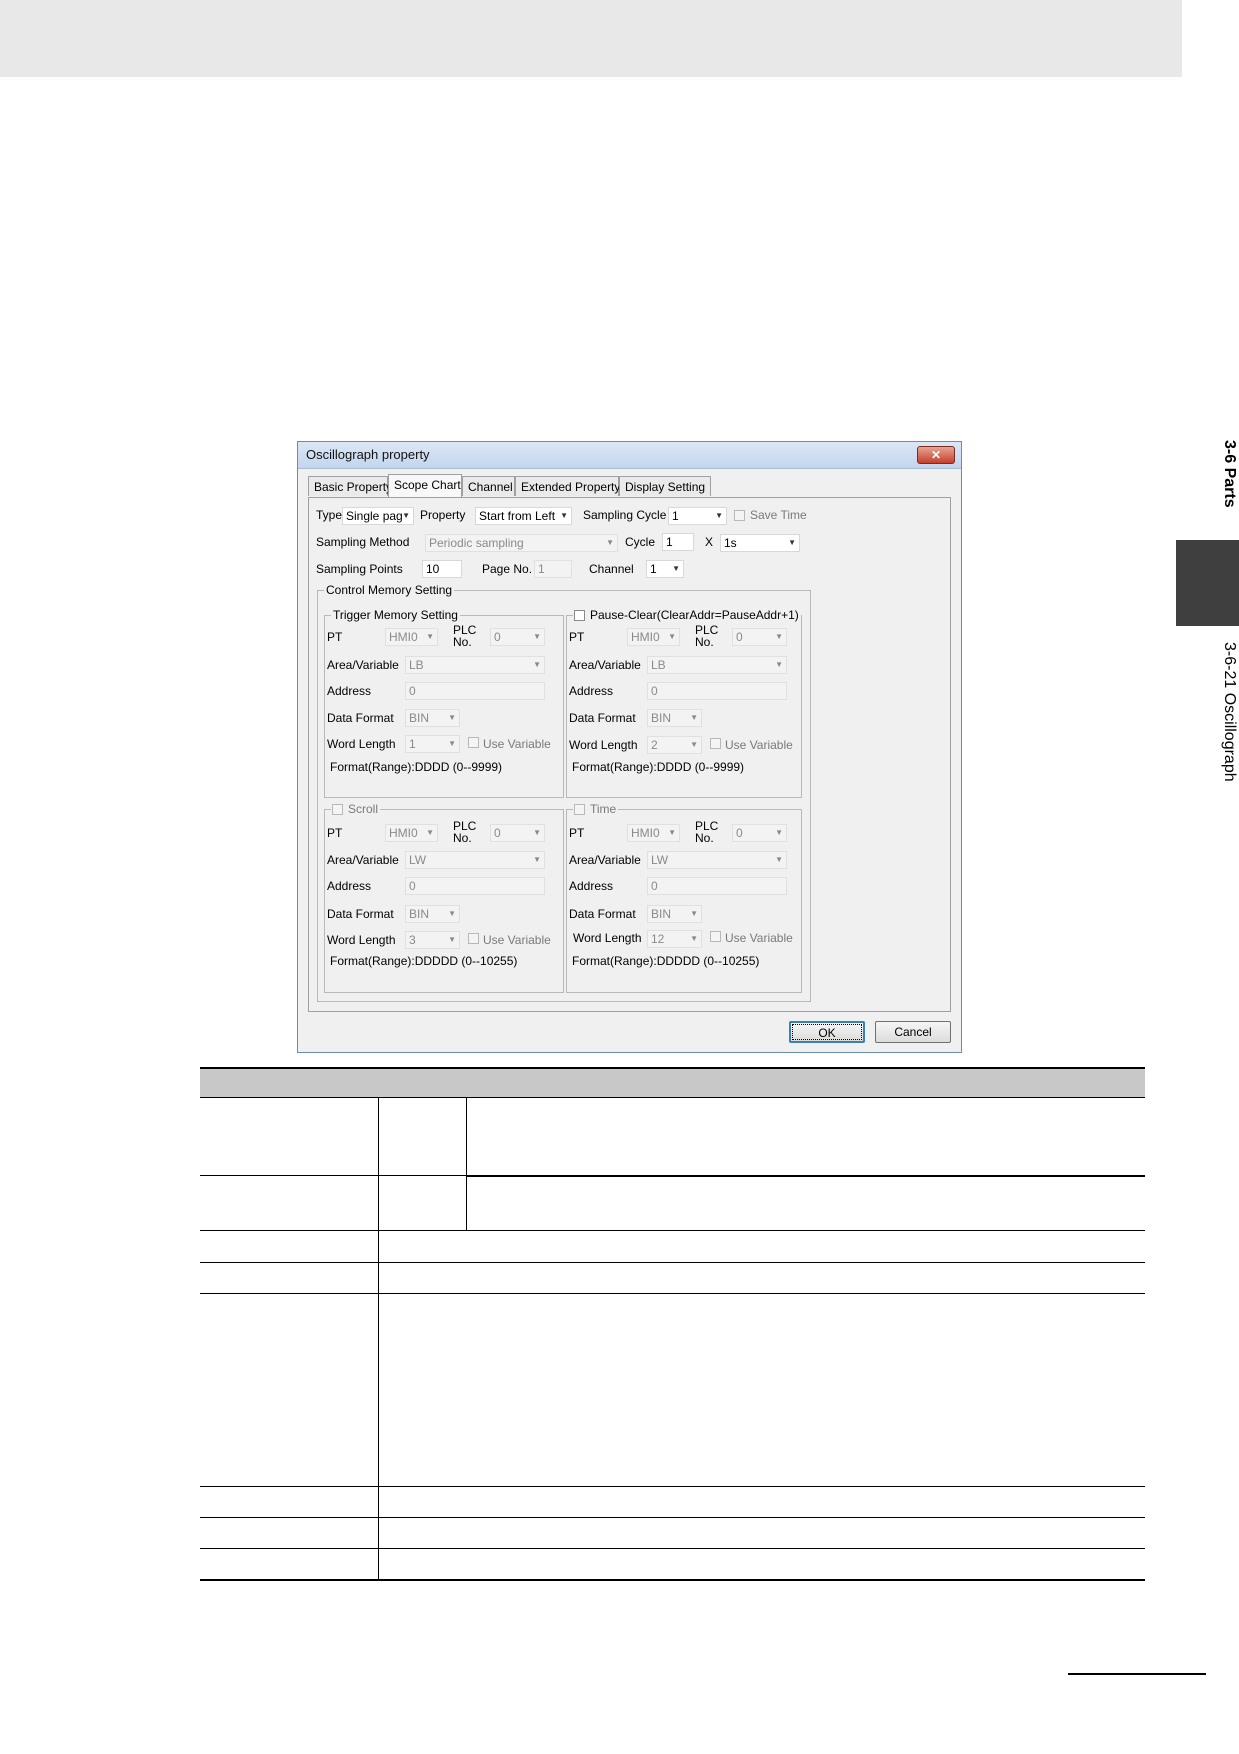  Describe the element at coordinates (697, 516) in the screenshot. I see `sampling-cycle-select: 1 ▼` at that location.